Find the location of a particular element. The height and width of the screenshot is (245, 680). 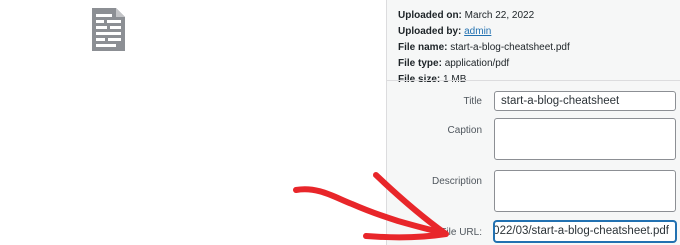

document-icon is located at coordinates (108, 29).